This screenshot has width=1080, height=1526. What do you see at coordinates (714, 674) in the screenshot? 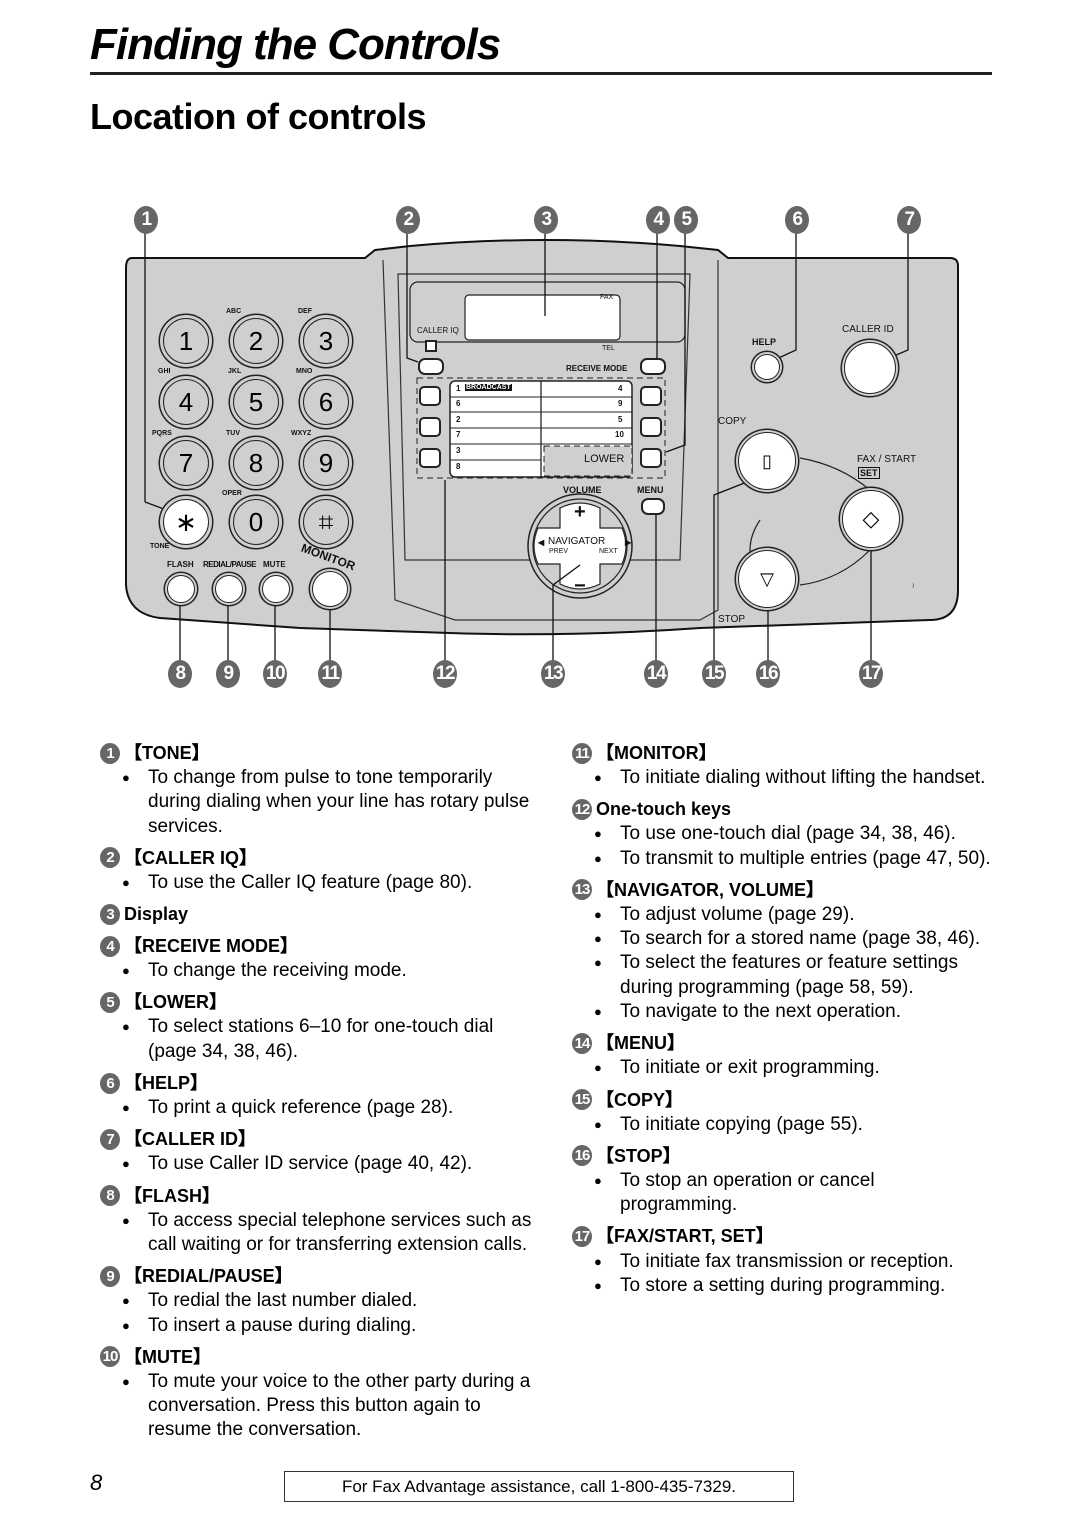
I see `callout-15: 15` at bounding box center [714, 674].